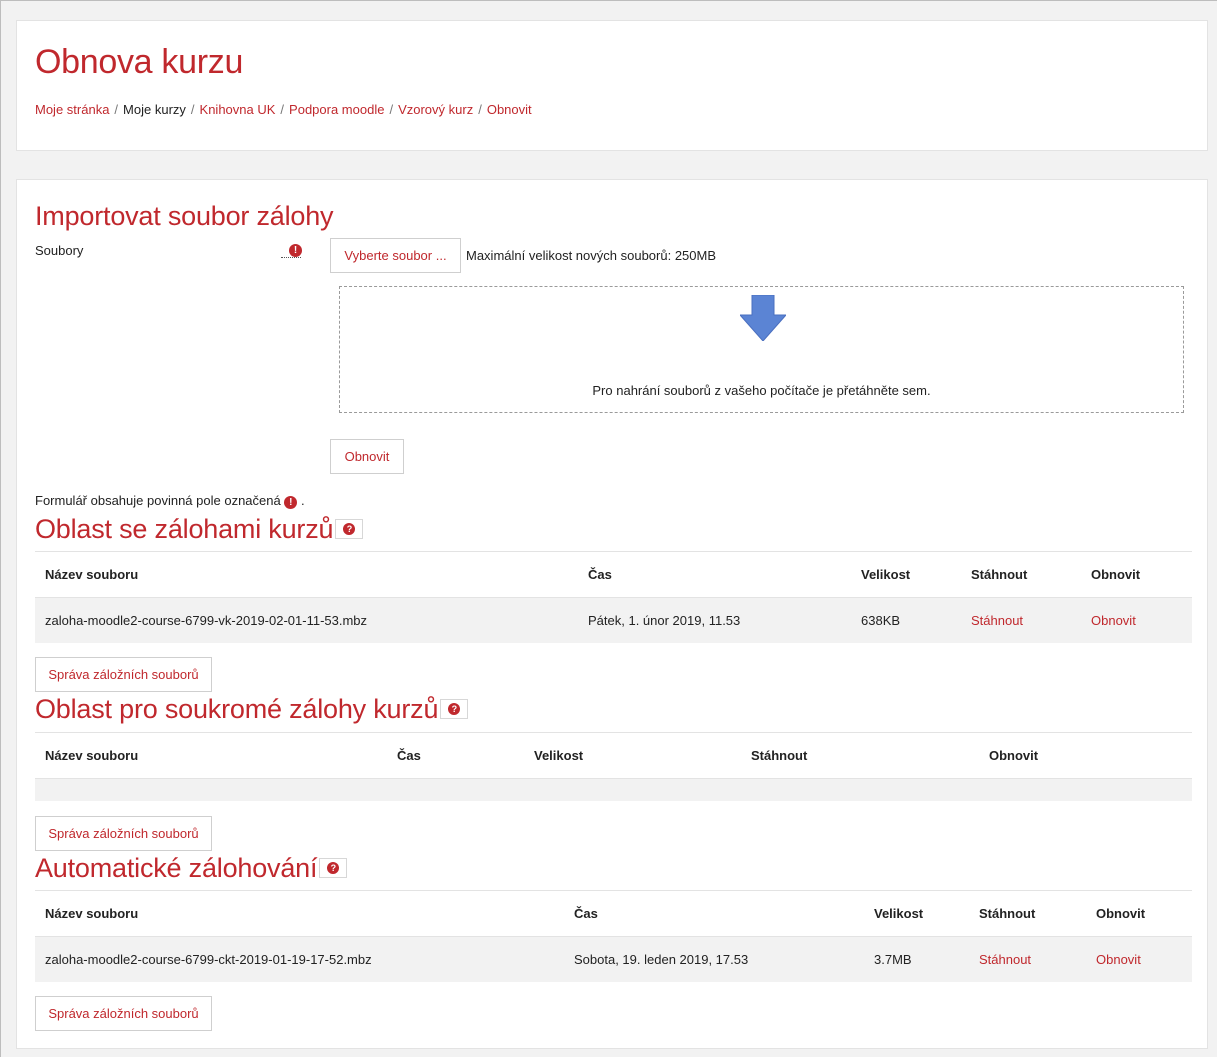 The width and height of the screenshot is (1217, 1057). Describe the element at coordinates (302, 500) in the screenshot. I see `required-note-suffix: .` at that location.